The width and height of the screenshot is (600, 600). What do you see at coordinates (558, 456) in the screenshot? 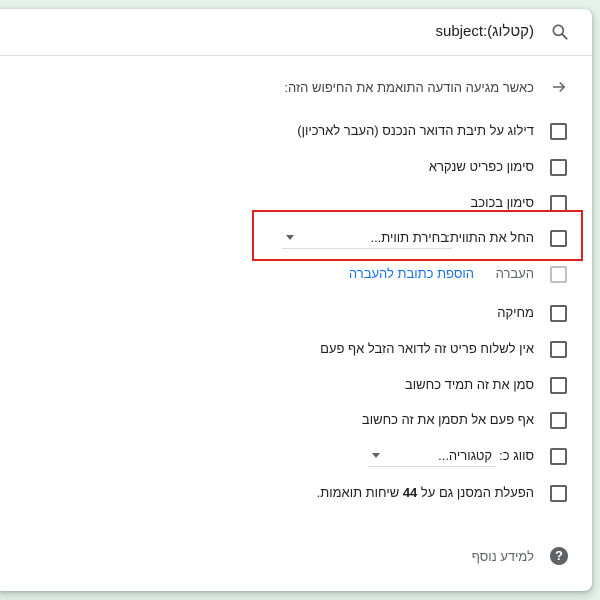
I see `categorize-checkbox` at bounding box center [558, 456].